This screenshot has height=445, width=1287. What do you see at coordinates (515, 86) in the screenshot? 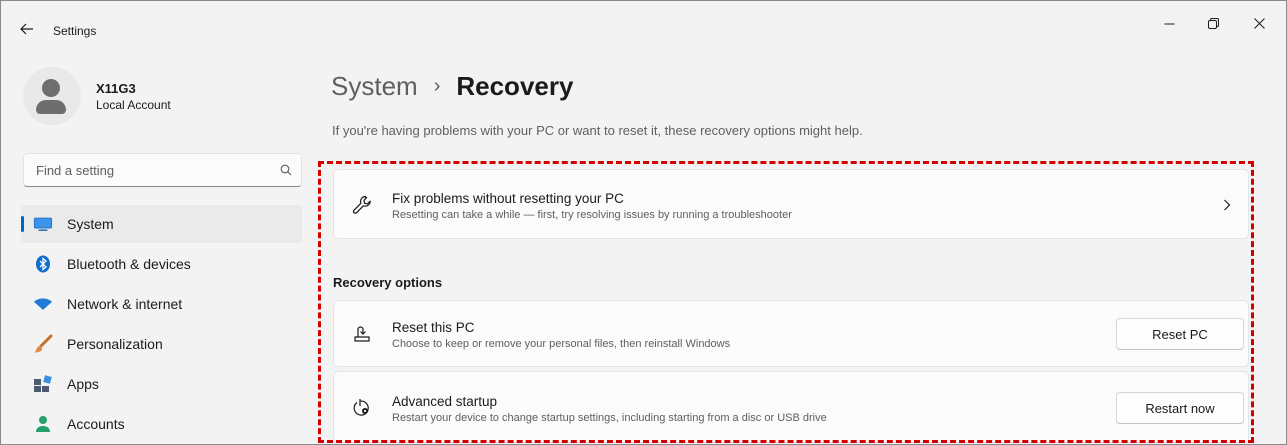
I see `page-title: Recovery` at bounding box center [515, 86].